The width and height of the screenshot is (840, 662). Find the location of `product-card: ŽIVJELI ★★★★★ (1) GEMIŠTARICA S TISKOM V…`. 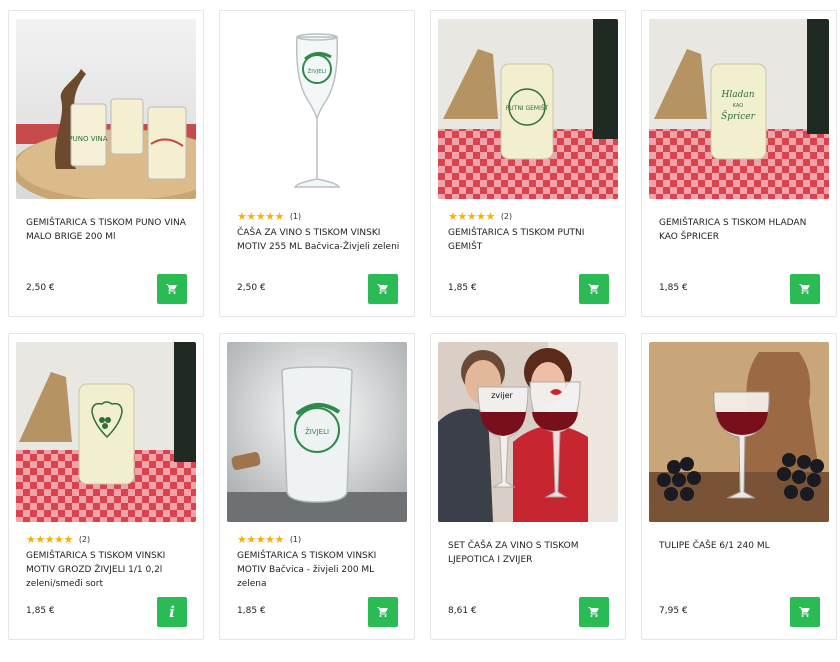

product-card: ŽIVJELI ★★★★★ (1) GEMIŠTARICA S TISKOM V… is located at coordinates (317, 486).